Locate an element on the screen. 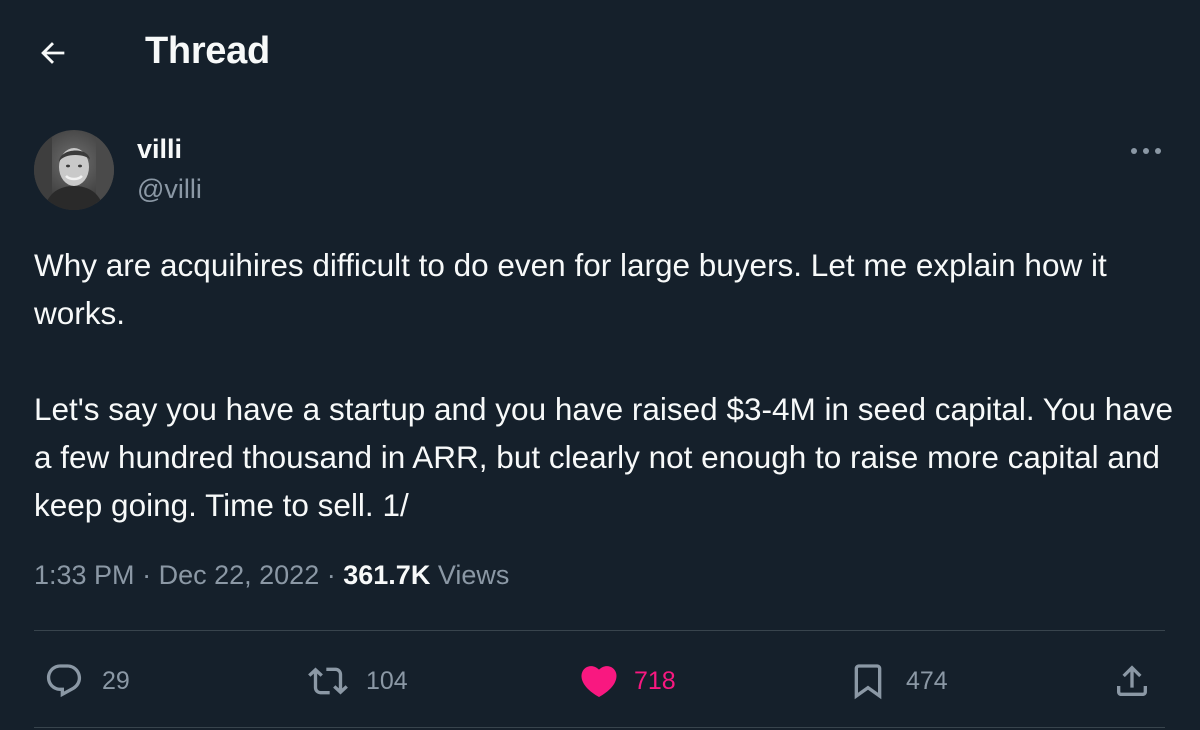 This screenshot has height=730, width=1200. views-count: 361.7K is located at coordinates (387, 575).